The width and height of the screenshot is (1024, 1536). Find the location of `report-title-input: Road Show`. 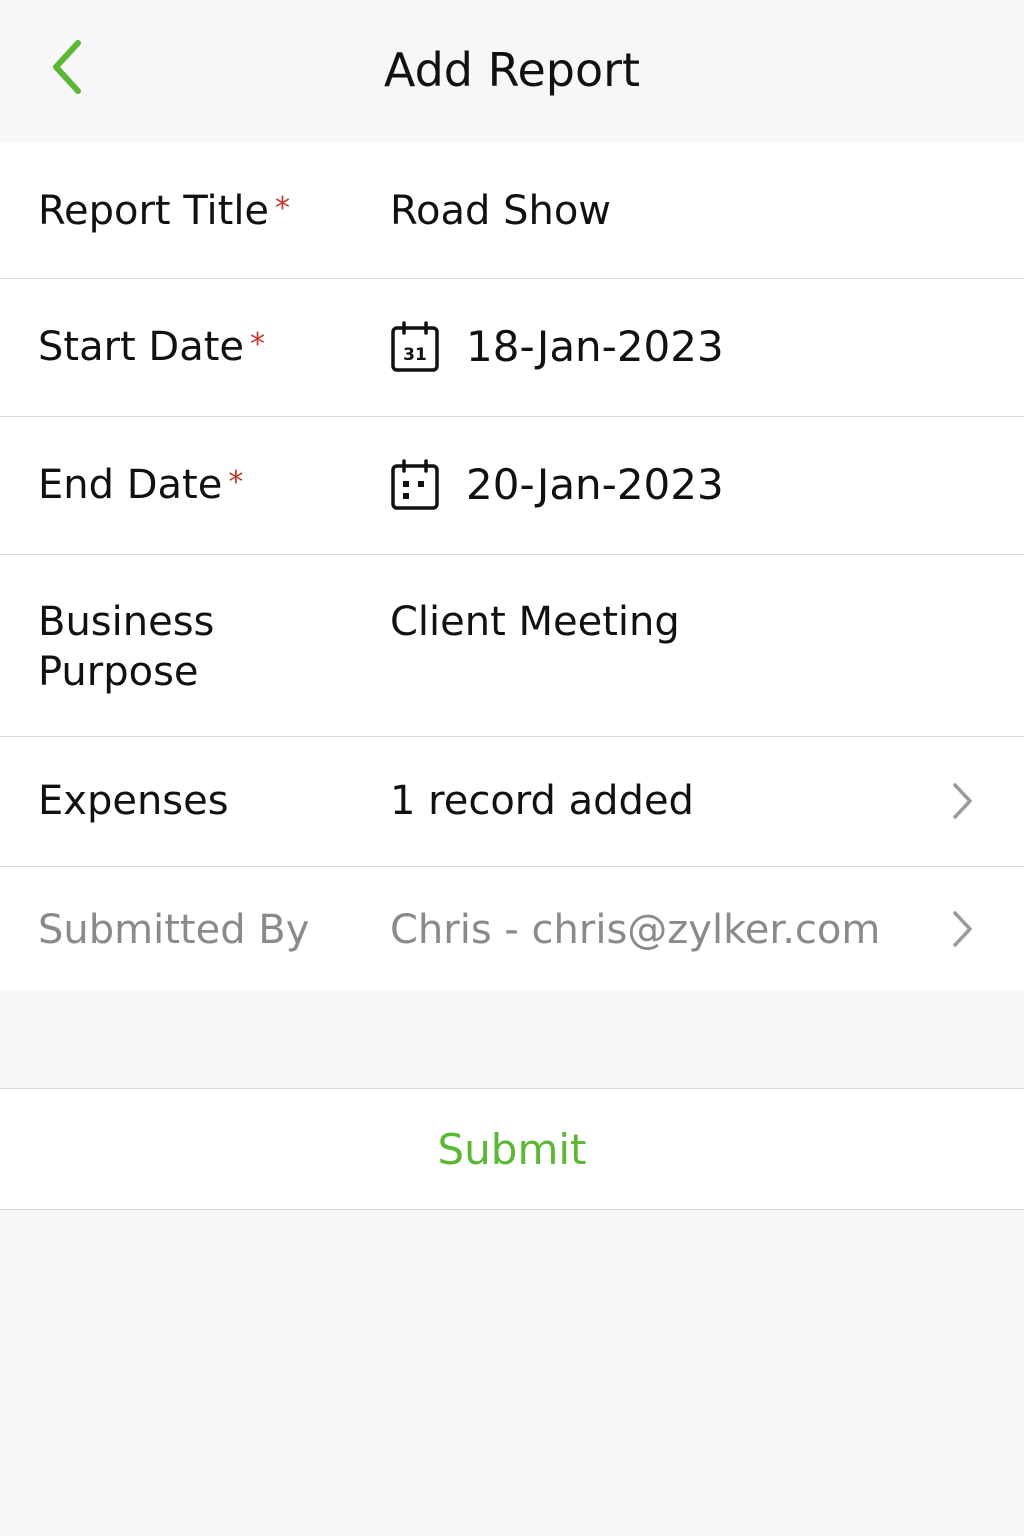

report-title-input: Road Show is located at coordinates (500, 211).